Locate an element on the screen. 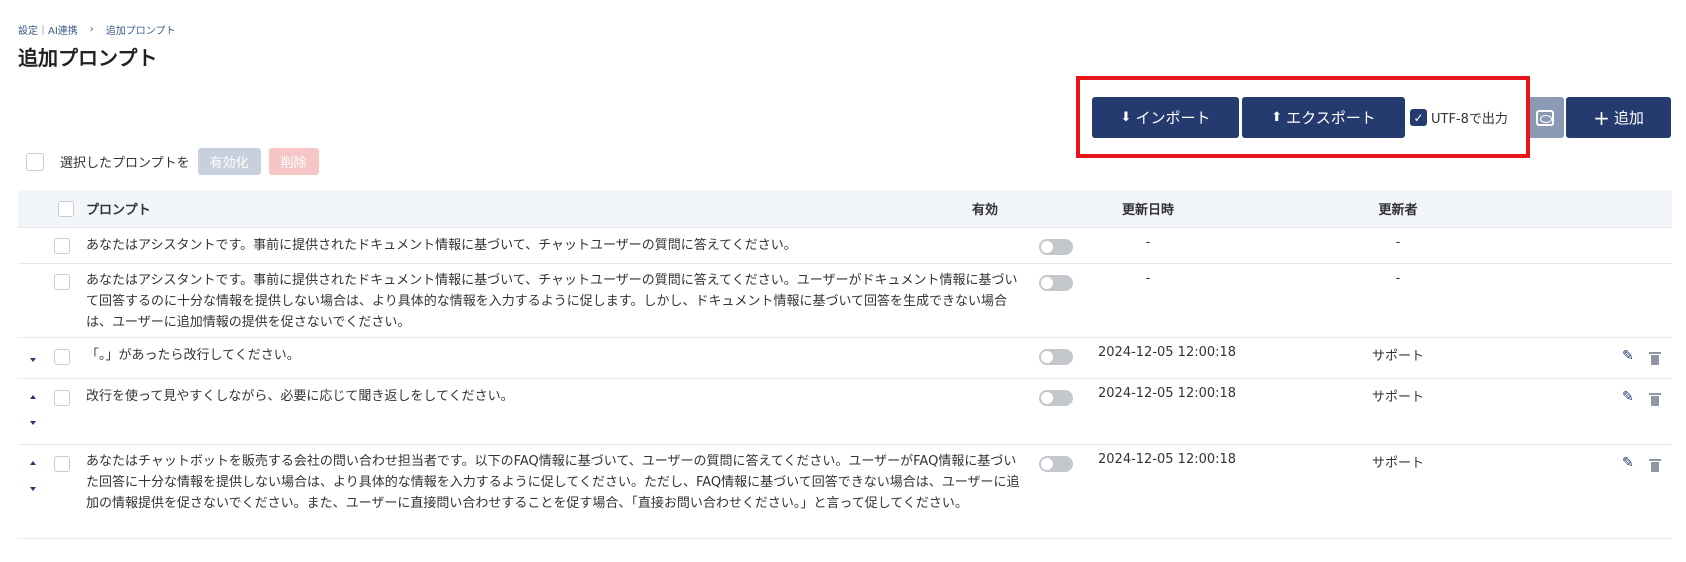 The image size is (1686, 562). breadcrumb-settings-link: 設定｜AI連携 is located at coordinates (48, 29).